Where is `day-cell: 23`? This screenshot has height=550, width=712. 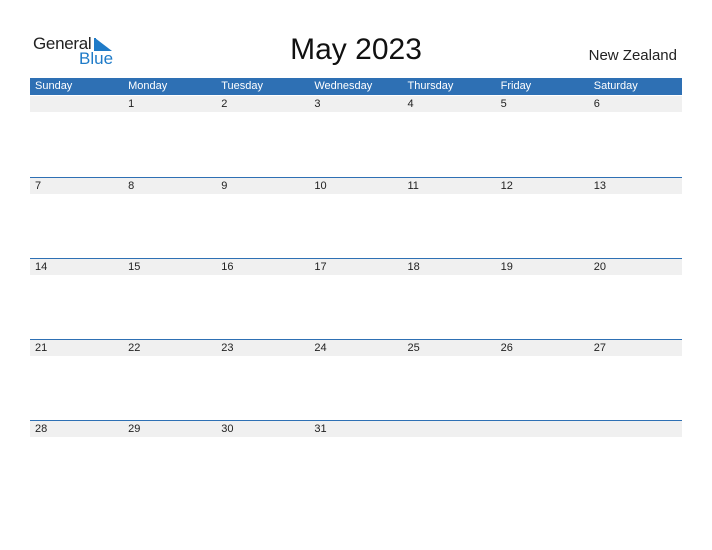 day-cell: 23 is located at coordinates (227, 348).